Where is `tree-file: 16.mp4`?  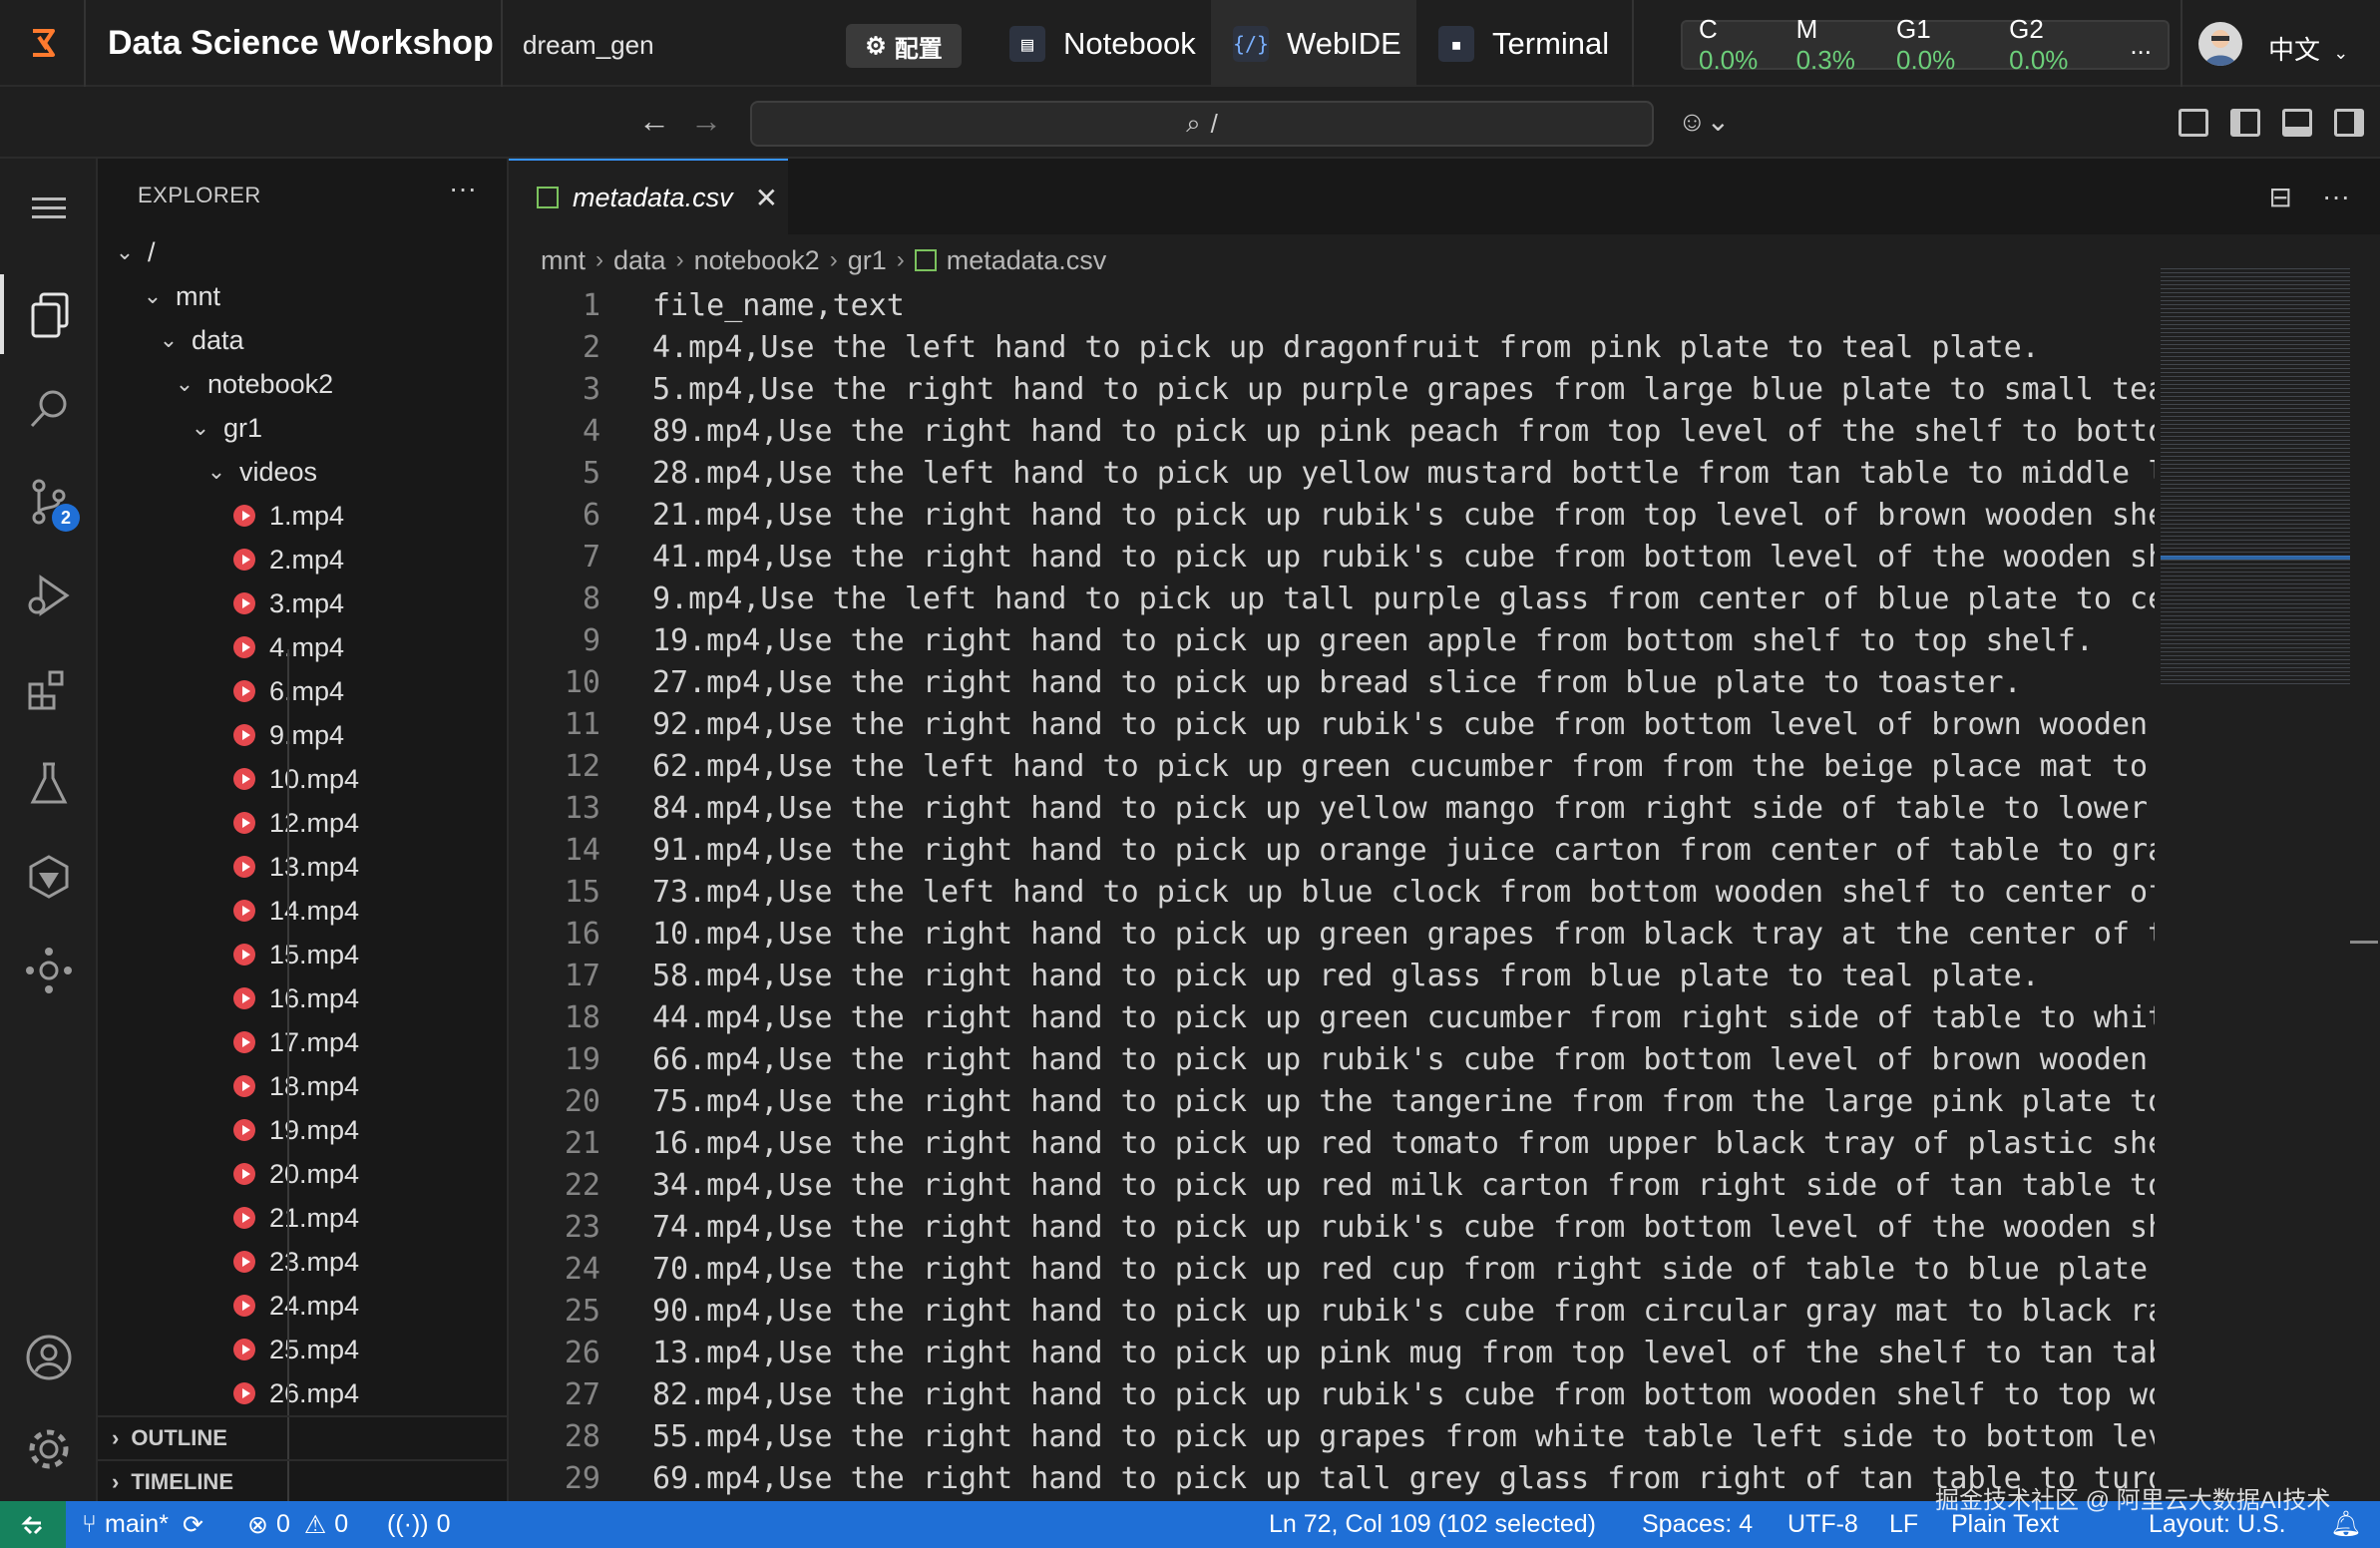 tree-file: 16.mp4 is located at coordinates (303, 998).